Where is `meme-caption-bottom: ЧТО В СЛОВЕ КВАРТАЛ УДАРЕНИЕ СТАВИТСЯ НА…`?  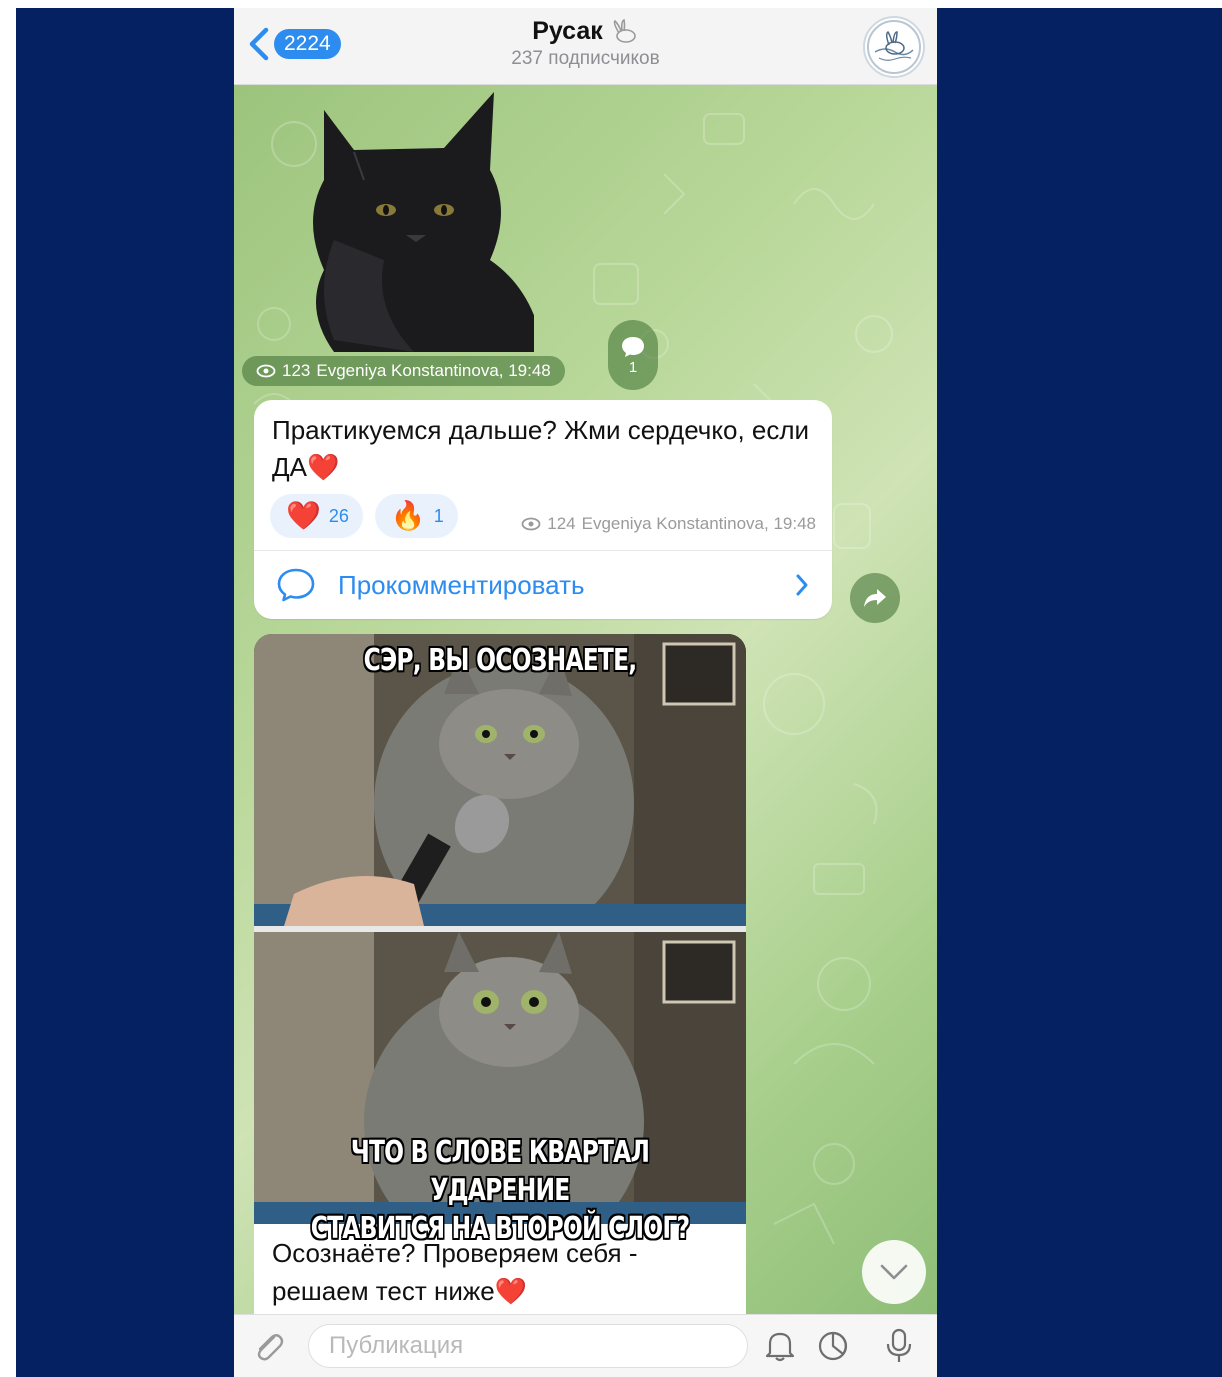 meme-caption-bottom: ЧТО В СЛОВЕ КВАРТАЛ УДАРЕНИЕ СТАВИТСЯ НА… is located at coordinates (500, 1191).